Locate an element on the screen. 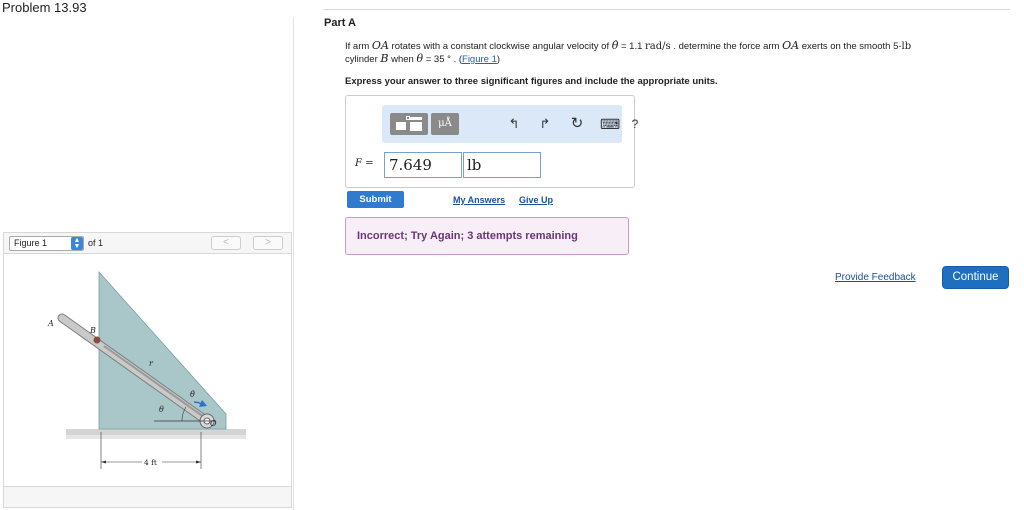 The height and width of the screenshot is (510, 1024). my-answers-link: My Answers is located at coordinates (479, 200).